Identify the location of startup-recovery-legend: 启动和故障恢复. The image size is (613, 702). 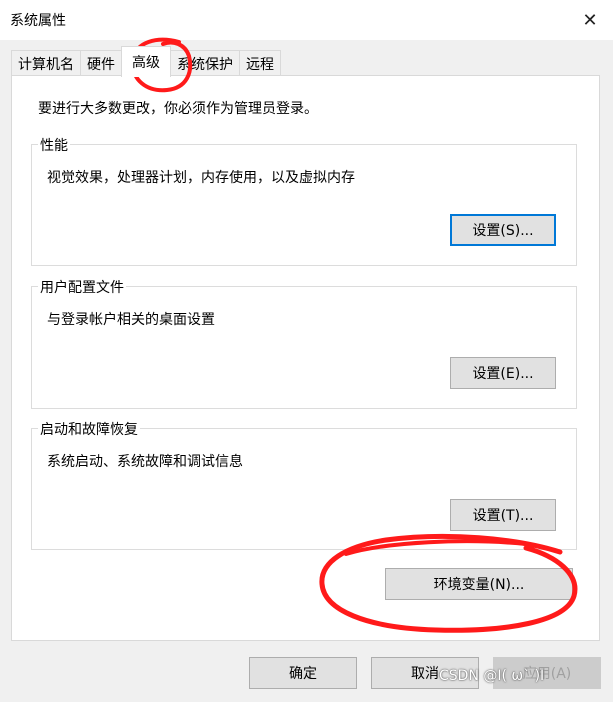
(89, 429).